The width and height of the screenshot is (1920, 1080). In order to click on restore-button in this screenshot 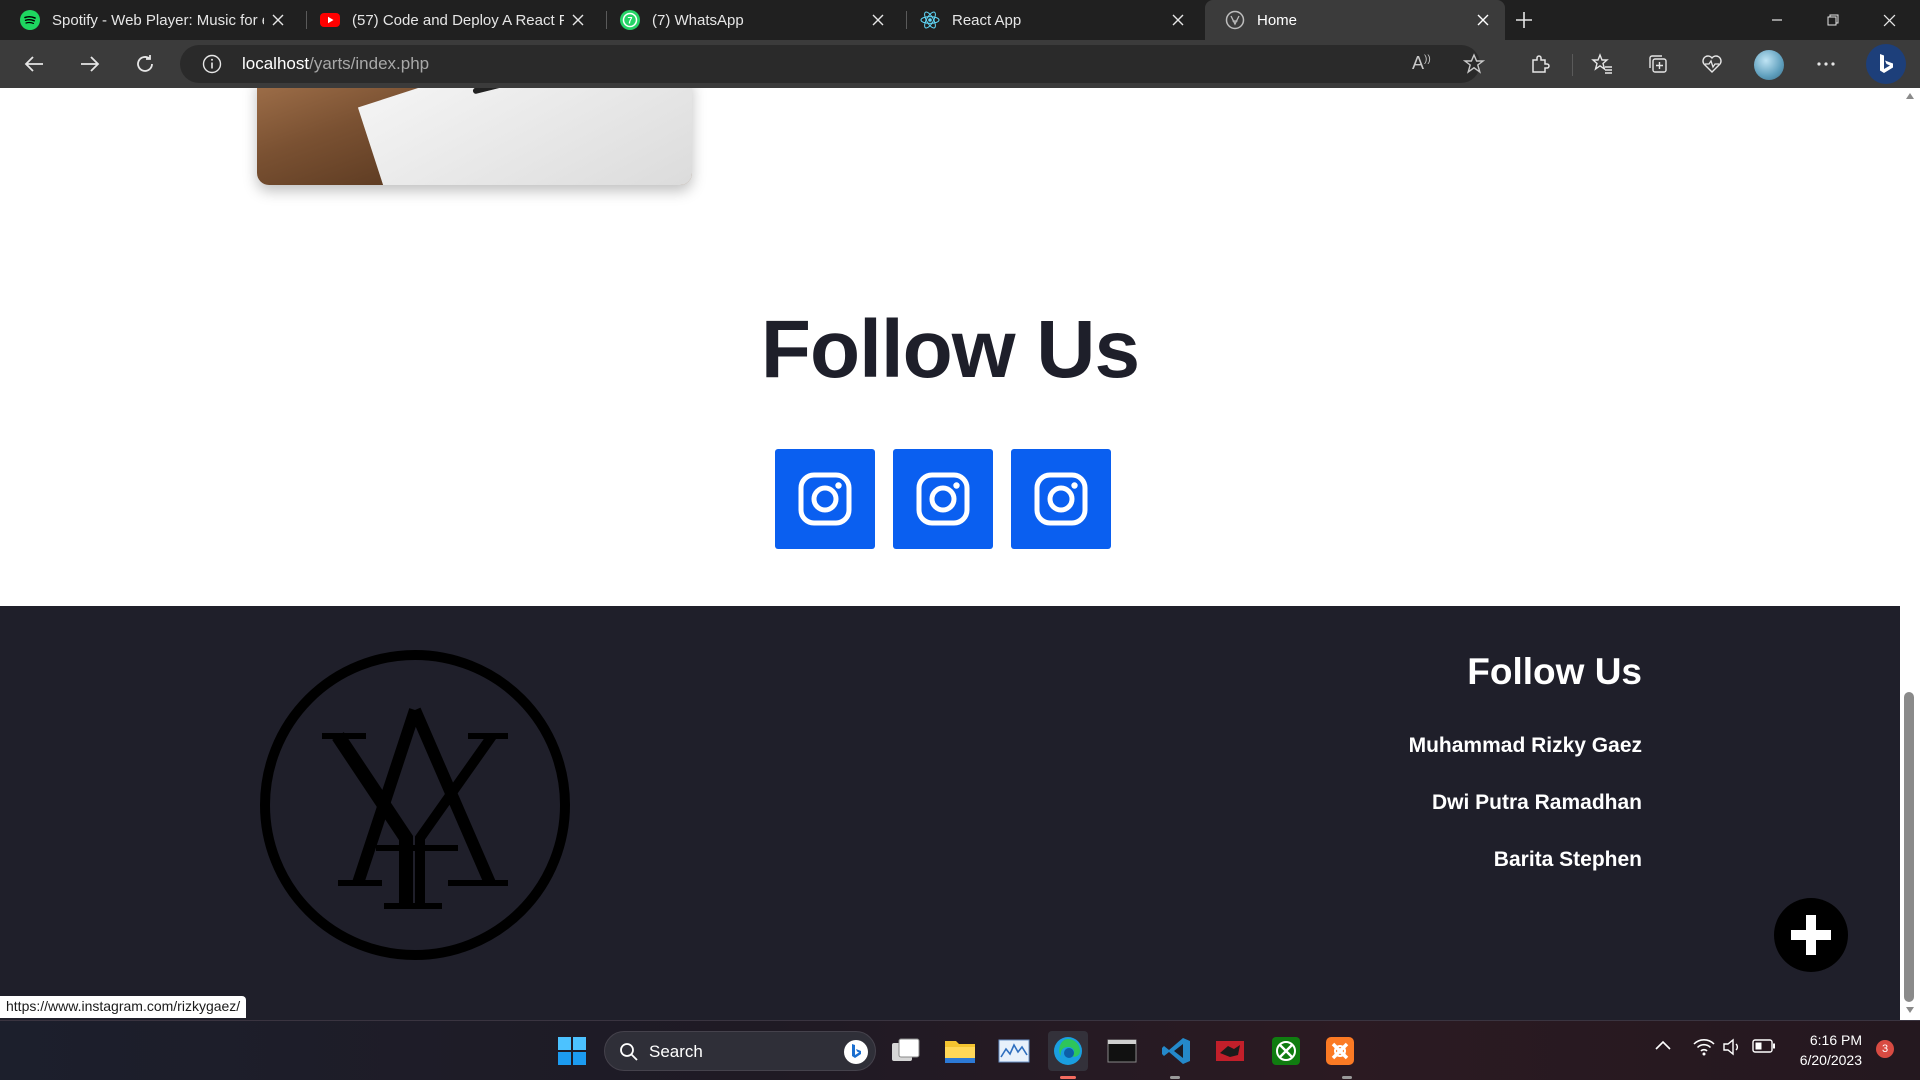, I will do `click(1833, 20)`.